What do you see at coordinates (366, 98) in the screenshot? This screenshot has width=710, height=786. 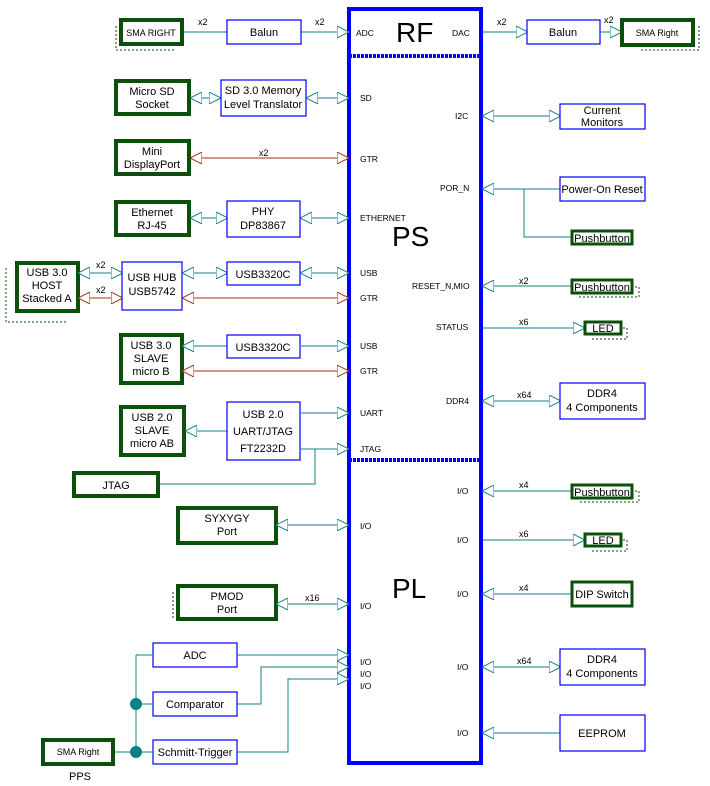 I see `pin-sd: SD` at bounding box center [366, 98].